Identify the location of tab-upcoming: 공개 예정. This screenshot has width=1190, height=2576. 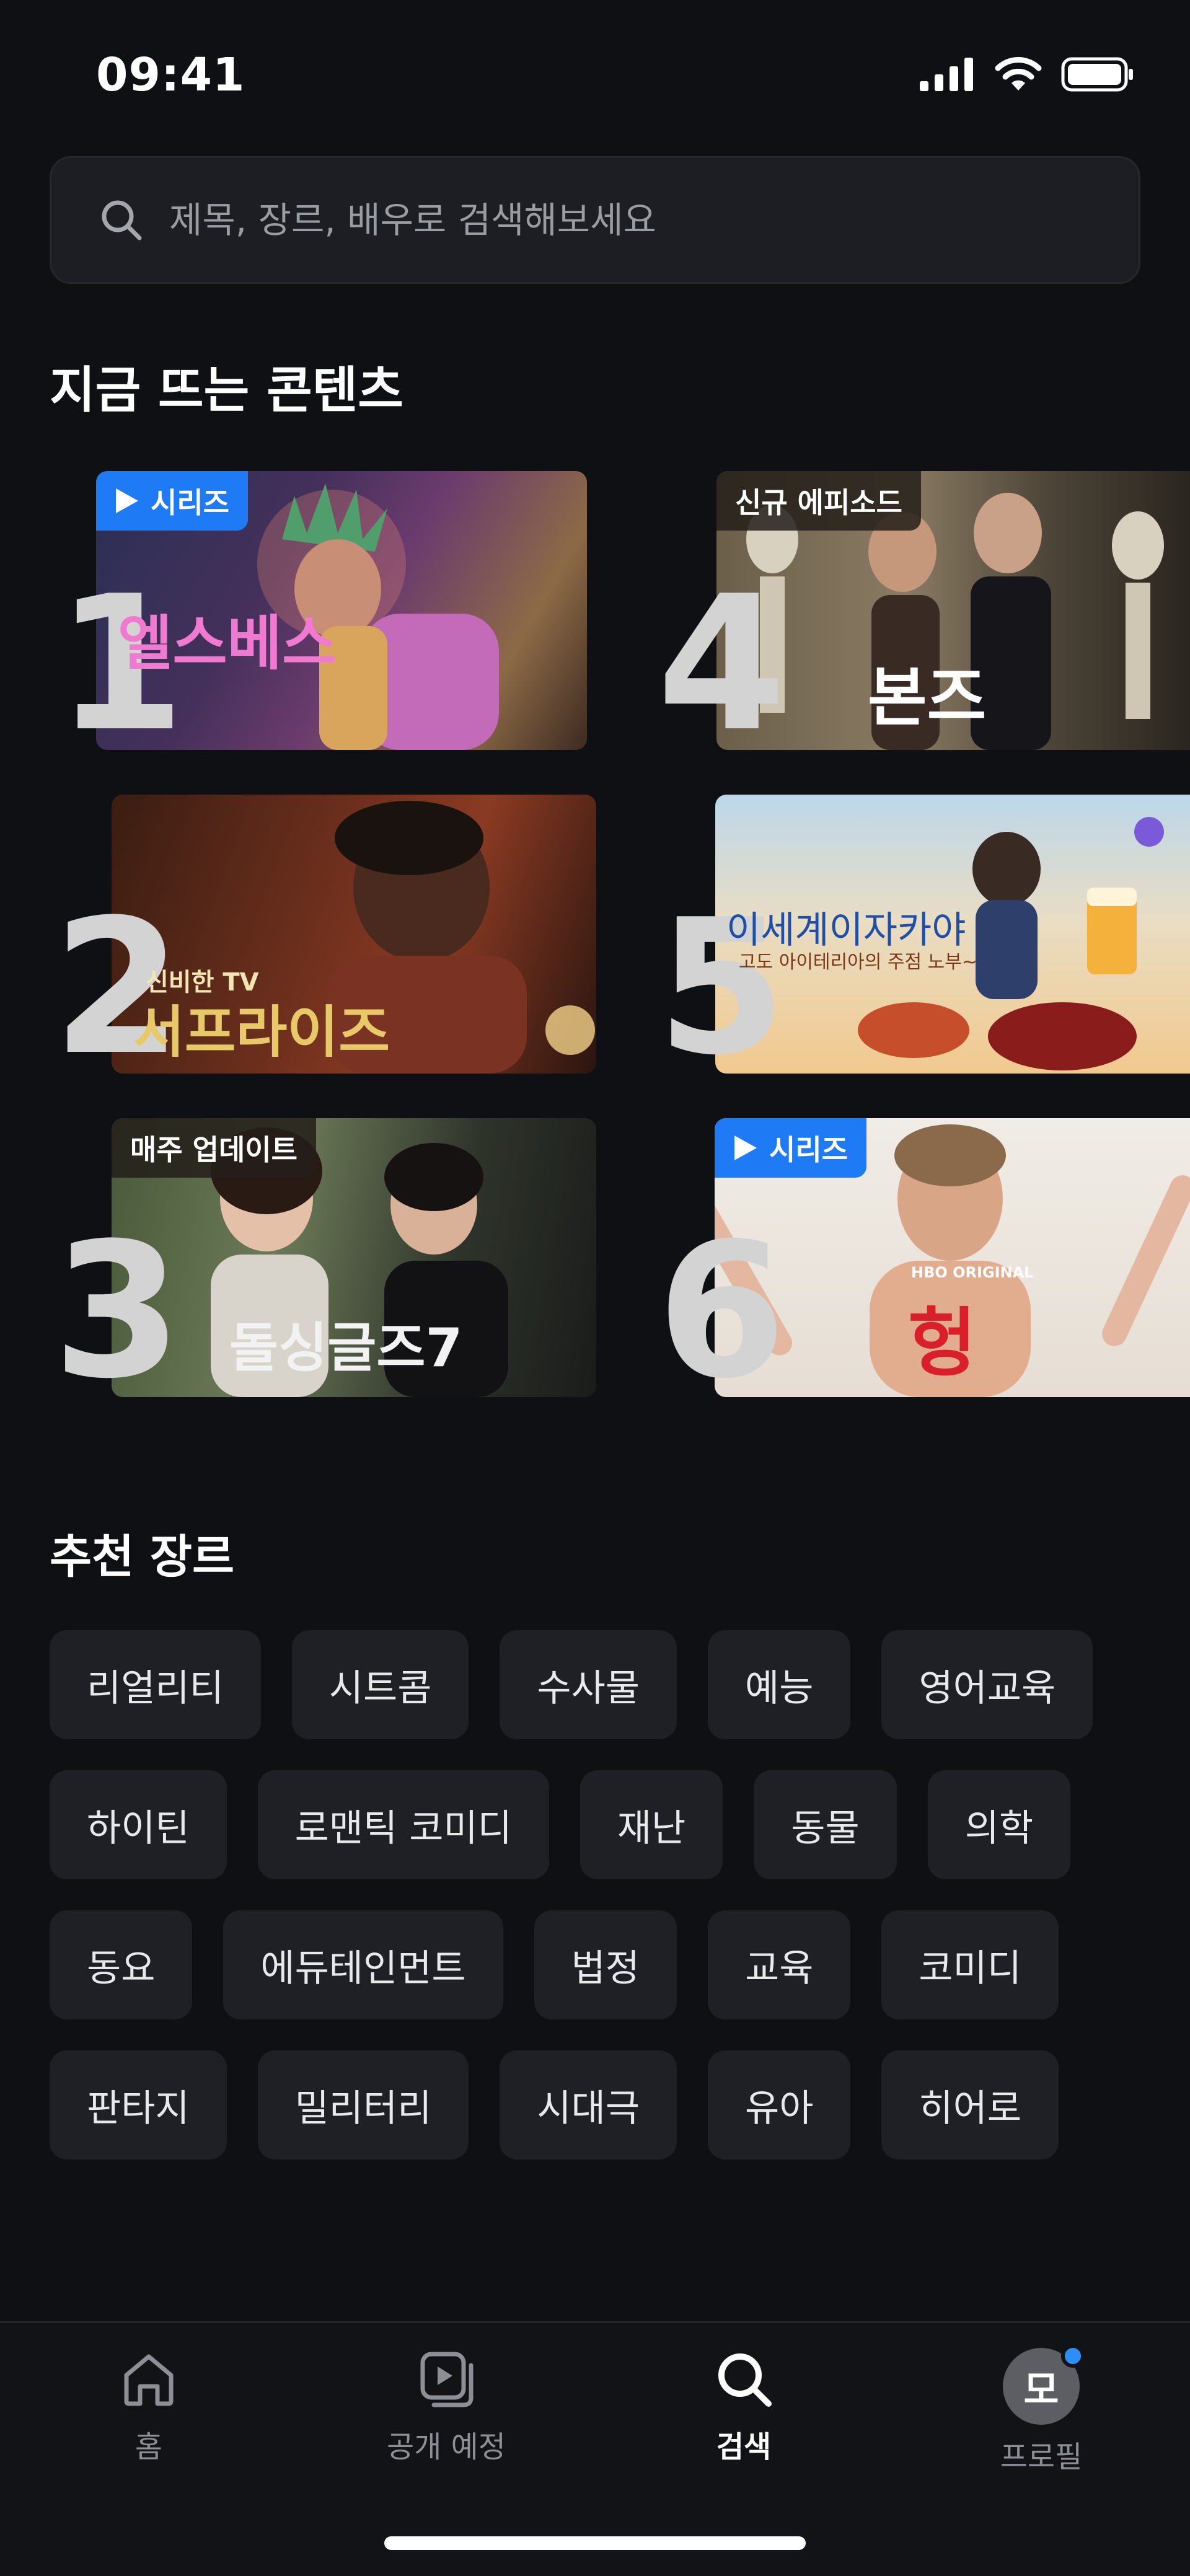
(446, 2407).